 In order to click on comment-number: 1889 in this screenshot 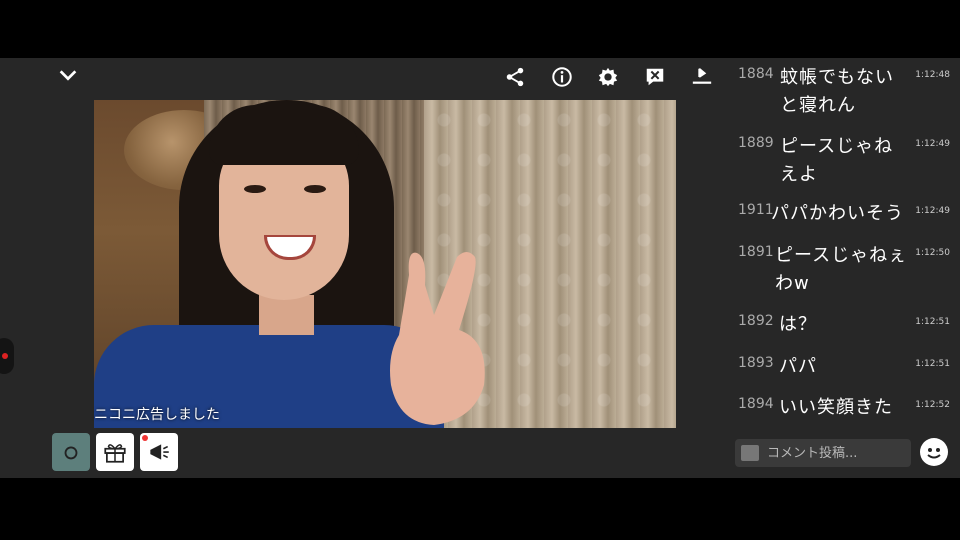, I will do `click(756, 143)`.